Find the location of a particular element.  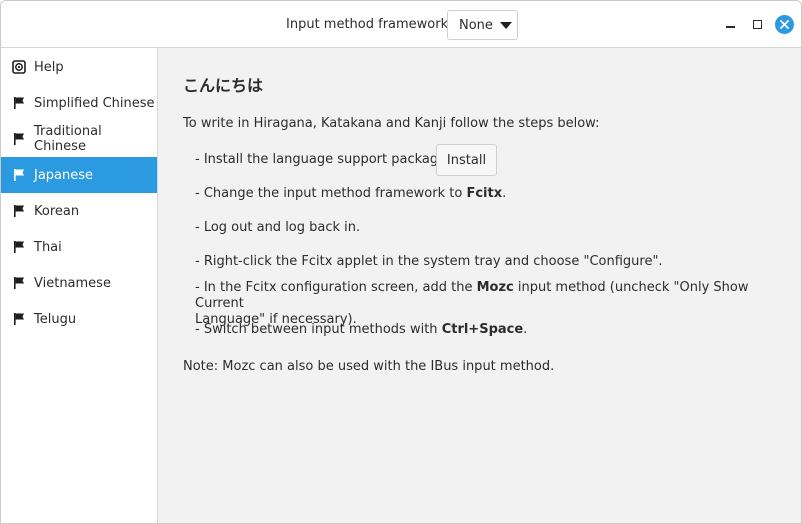

page-title: こんにちは is located at coordinates (223, 85).